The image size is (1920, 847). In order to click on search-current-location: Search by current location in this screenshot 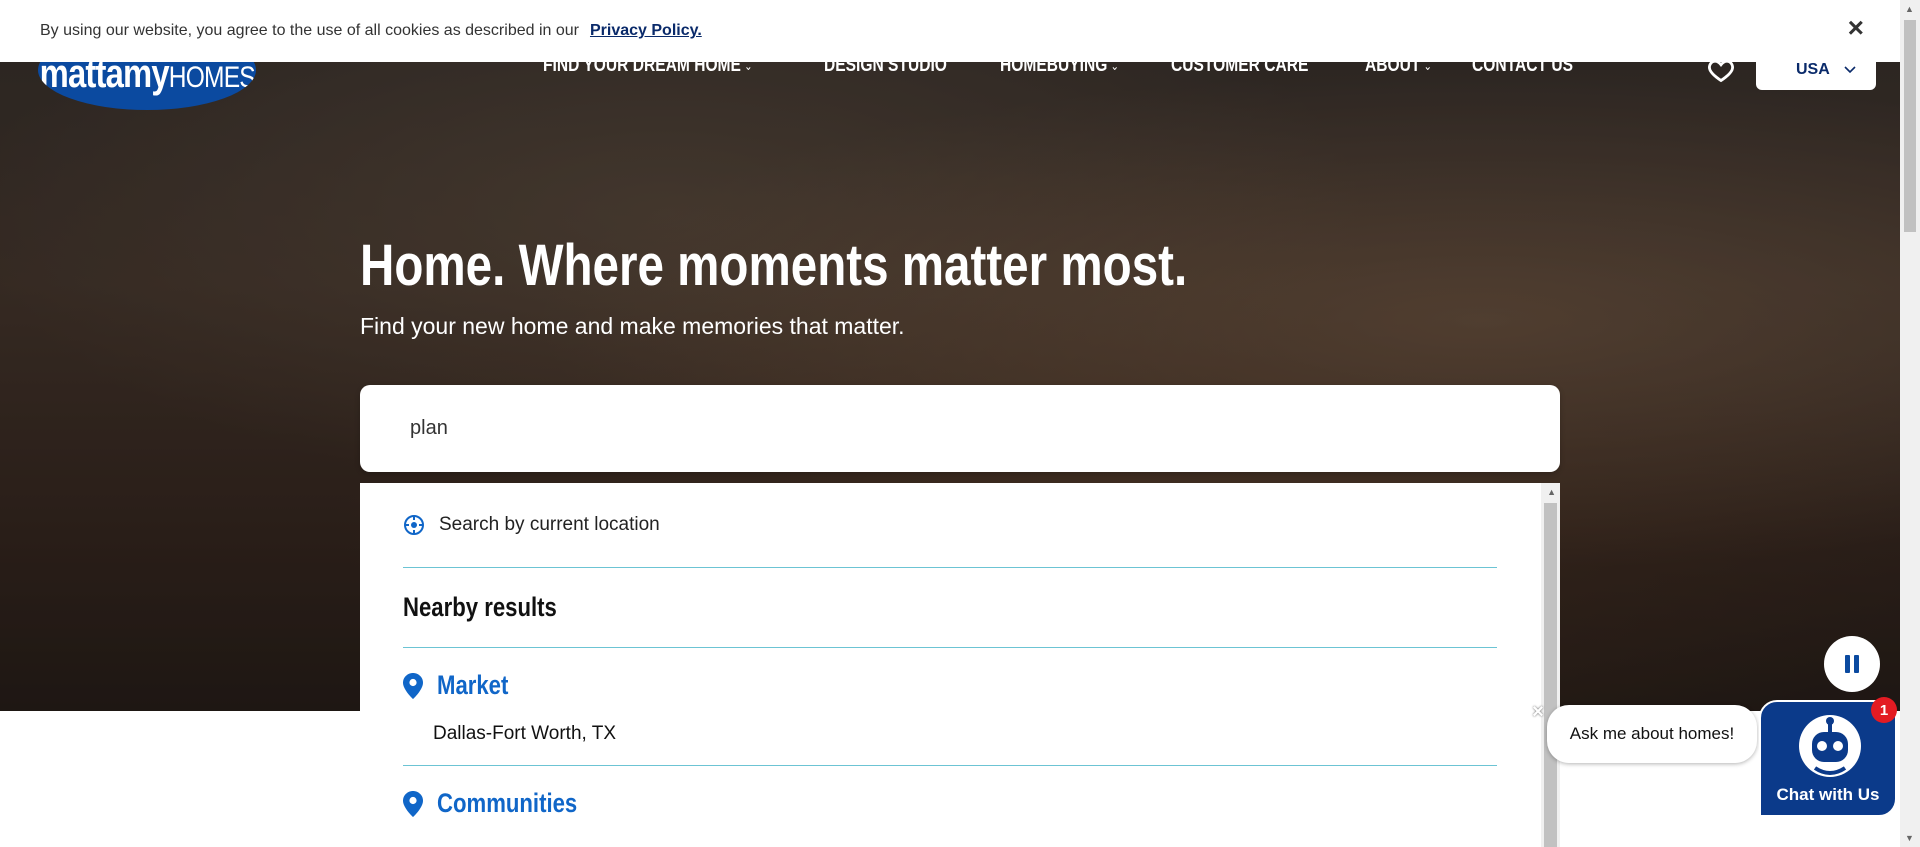, I will do `click(950, 525)`.